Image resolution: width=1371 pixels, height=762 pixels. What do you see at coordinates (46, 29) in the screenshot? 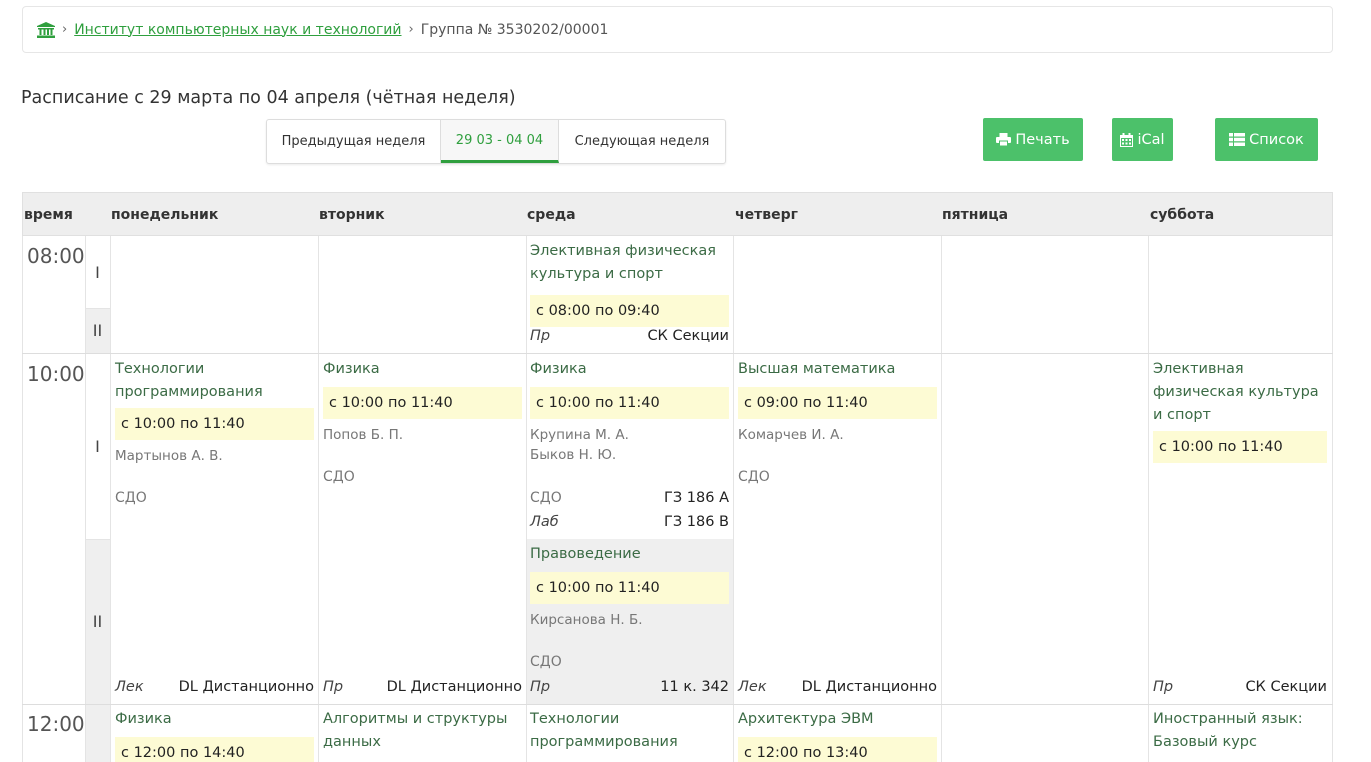
I see `institution-icon` at bounding box center [46, 29].